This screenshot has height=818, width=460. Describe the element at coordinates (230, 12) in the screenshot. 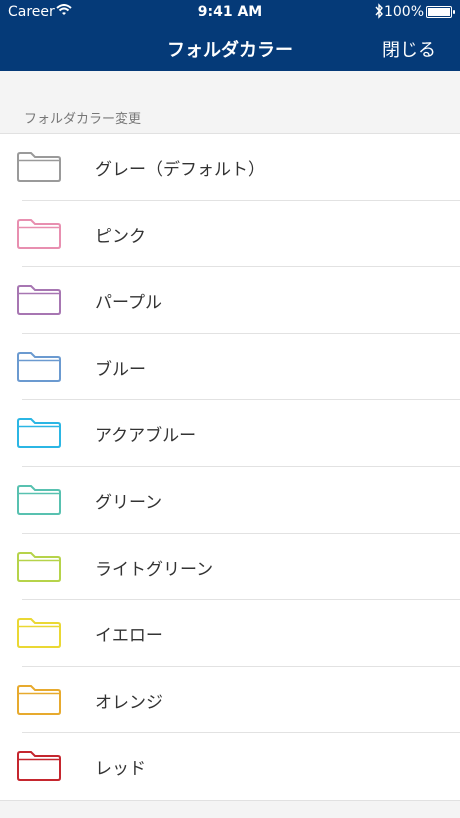

I see `status-bar: Career 9:41 AM 100%` at that location.